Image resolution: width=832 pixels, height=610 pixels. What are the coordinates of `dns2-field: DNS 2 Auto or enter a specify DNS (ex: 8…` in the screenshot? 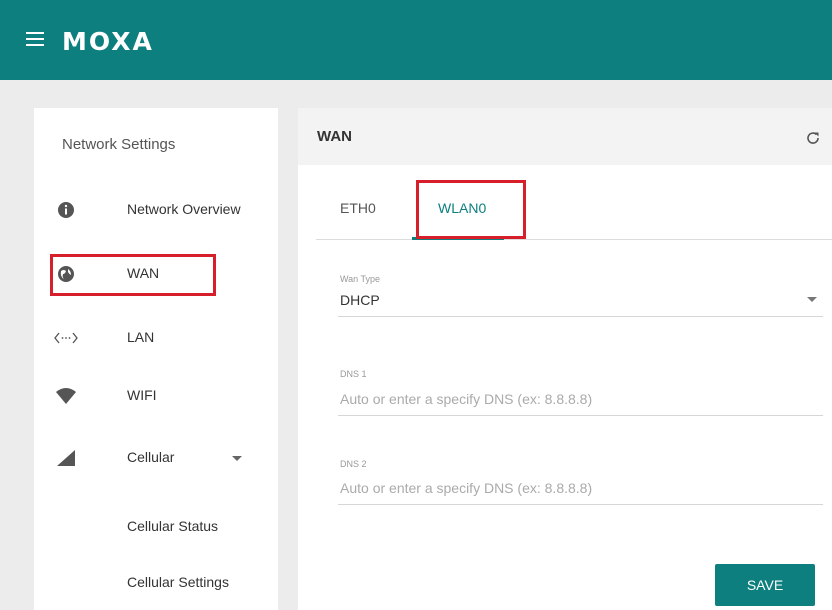 It's located at (580, 479).